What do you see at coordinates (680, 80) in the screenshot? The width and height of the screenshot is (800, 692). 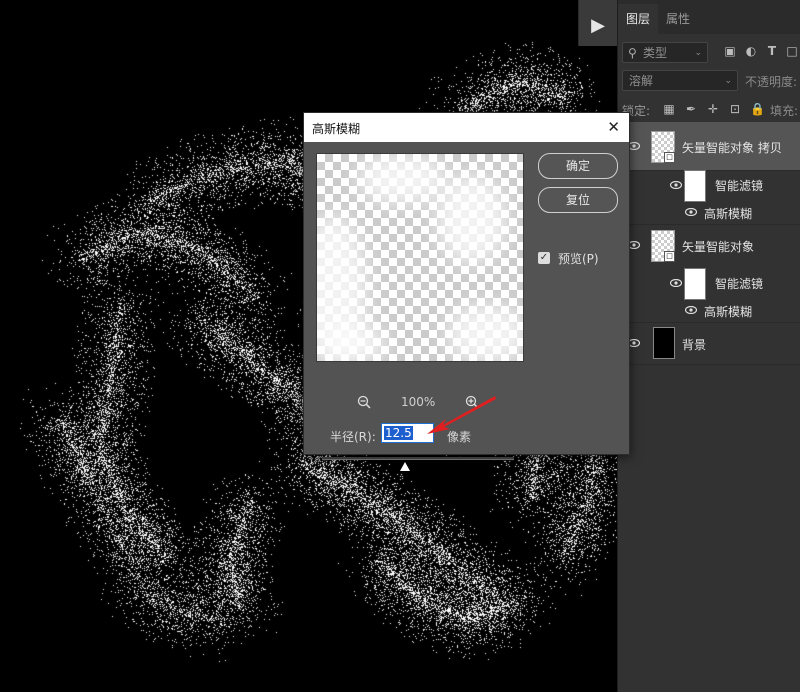 I see `blend-mode-dropdown: 溶解 ⌄` at bounding box center [680, 80].